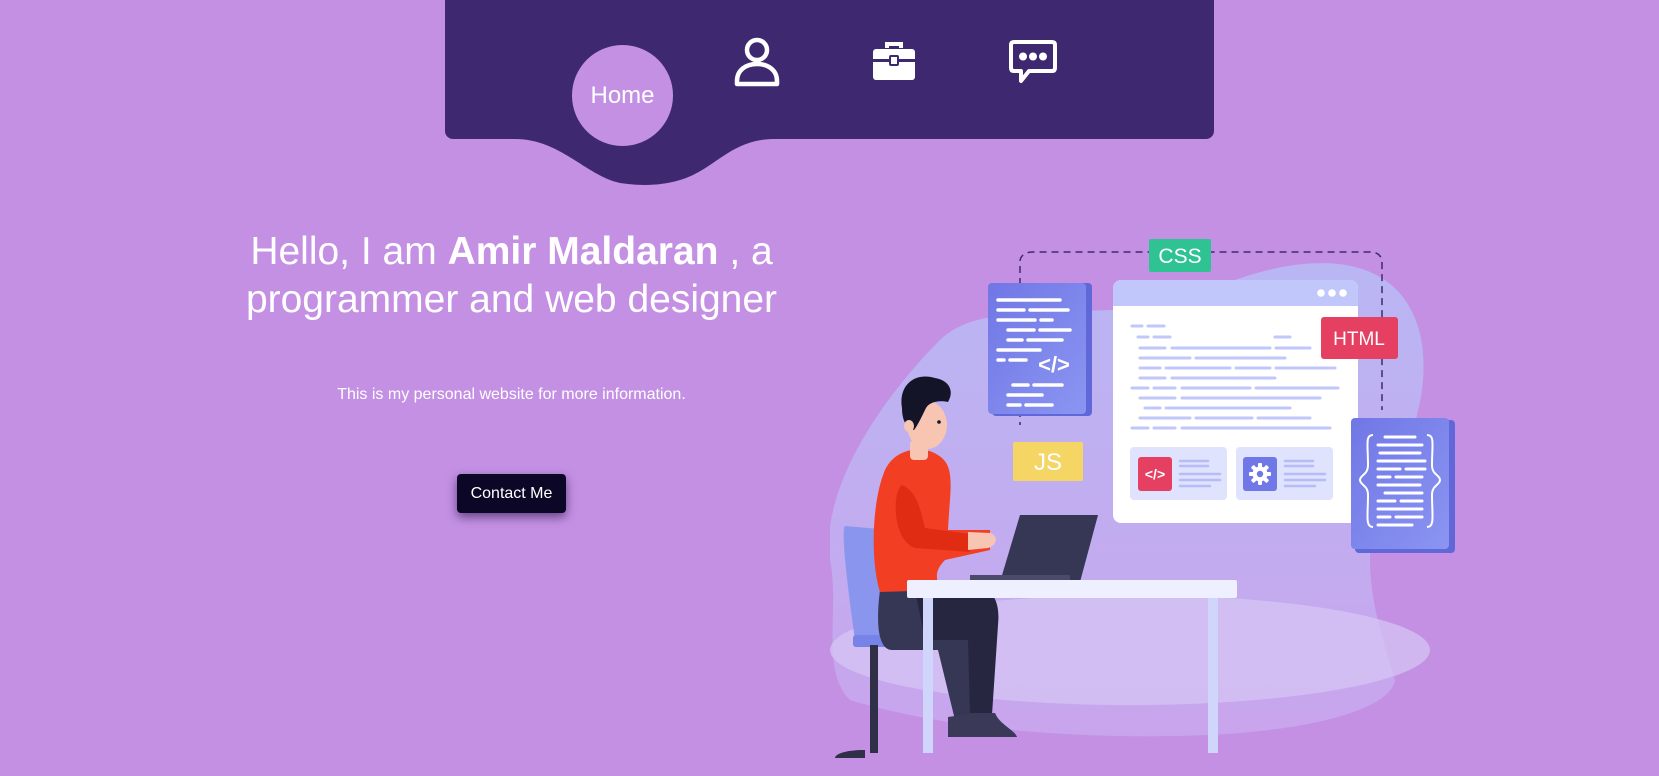 This screenshot has height=776, width=1659. Describe the element at coordinates (1260, 474) in the screenshot. I see `gear-icon` at that location.